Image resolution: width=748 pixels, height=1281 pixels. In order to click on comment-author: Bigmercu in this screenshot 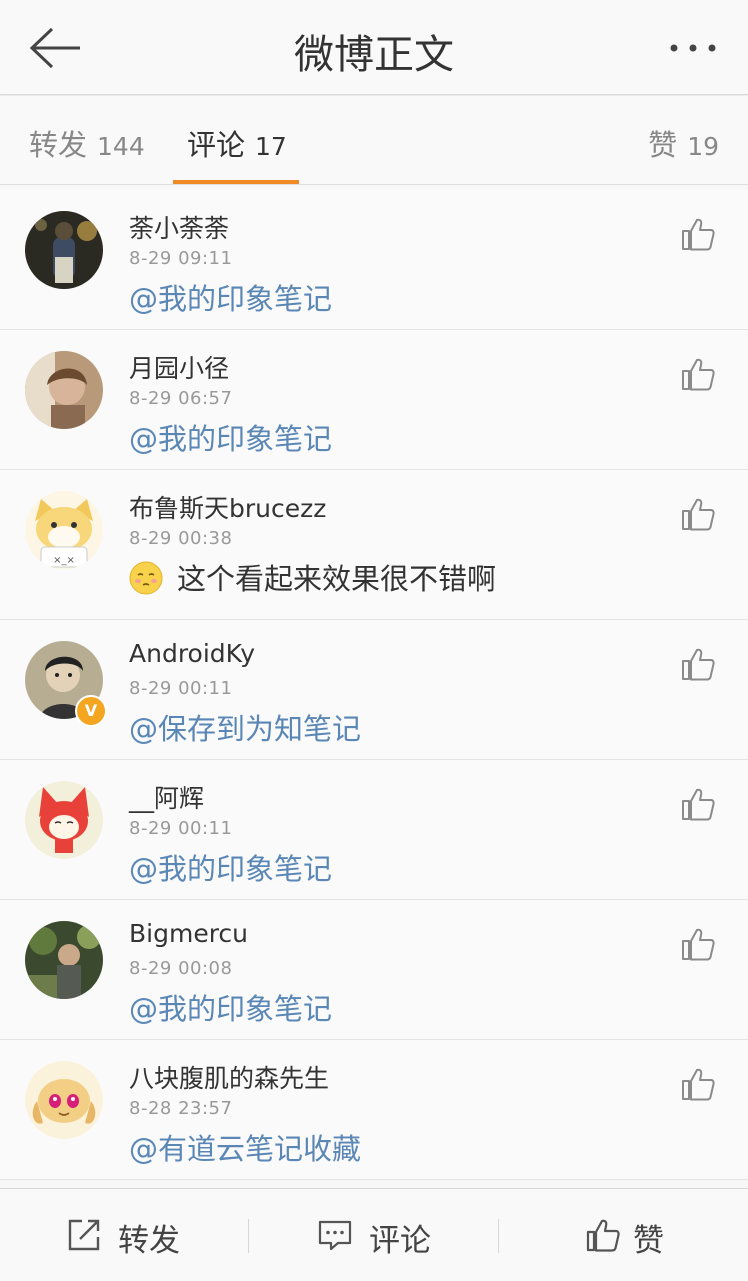, I will do `click(188, 933)`.